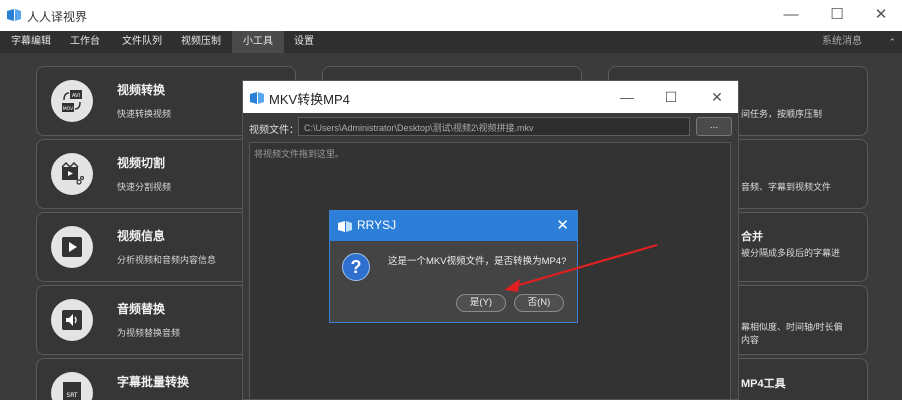 Image resolution: width=902 pixels, height=400 pixels. Describe the element at coordinates (451, 42) in the screenshot. I see `menu-bar: 字幕编辑 工作台 文件队列 视频压制 小工具 设置 系统消息 ⌃` at that location.